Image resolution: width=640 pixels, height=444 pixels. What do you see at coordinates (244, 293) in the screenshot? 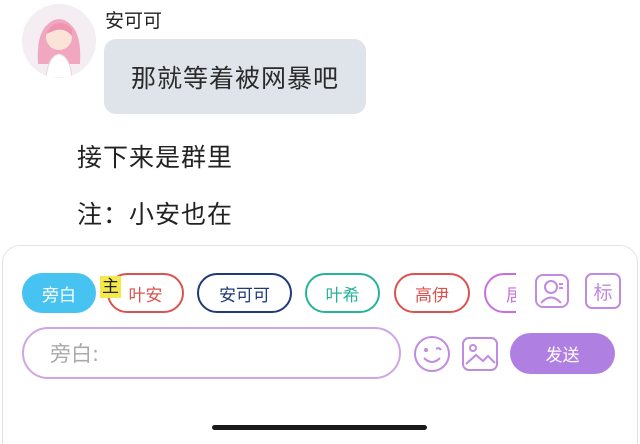
I see `role-chip-an-keke: 安可可` at bounding box center [244, 293].